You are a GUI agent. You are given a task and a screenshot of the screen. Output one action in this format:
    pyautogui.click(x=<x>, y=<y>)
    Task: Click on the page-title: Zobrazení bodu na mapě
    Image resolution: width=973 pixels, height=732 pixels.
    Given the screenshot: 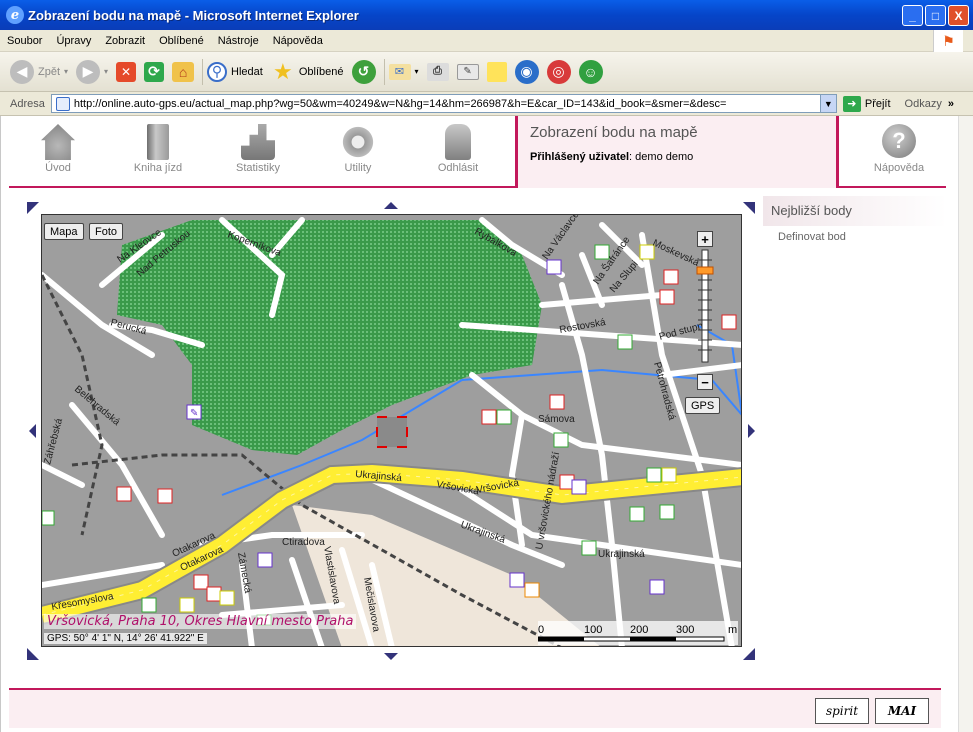 What is the action you would take?
    pyautogui.click(x=614, y=132)
    